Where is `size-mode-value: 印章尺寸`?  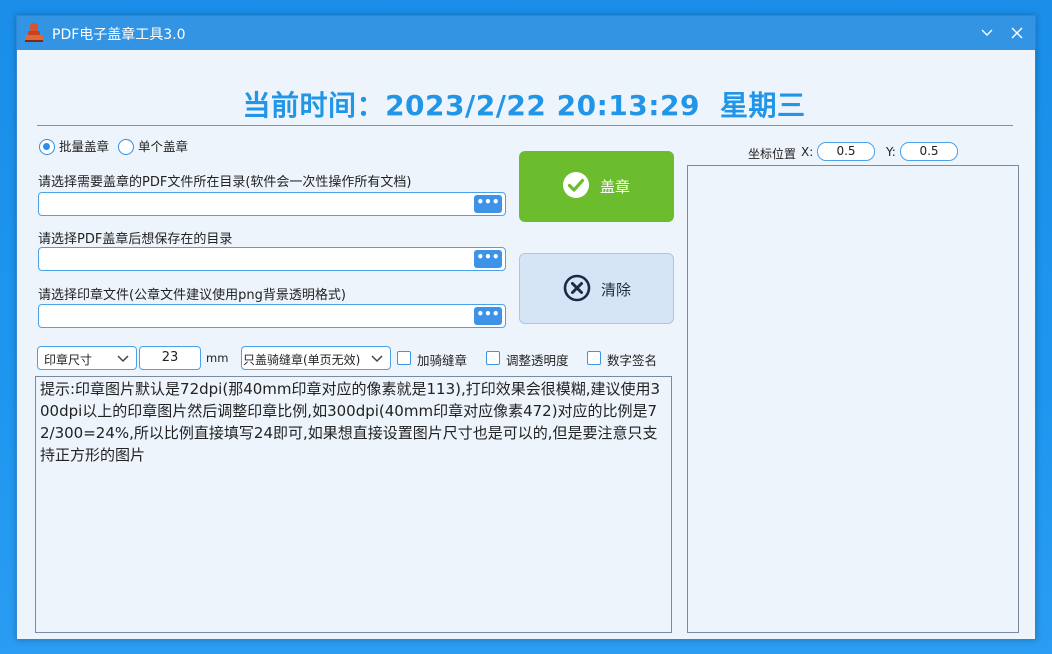
size-mode-value: 印章尺寸 is located at coordinates (68, 360).